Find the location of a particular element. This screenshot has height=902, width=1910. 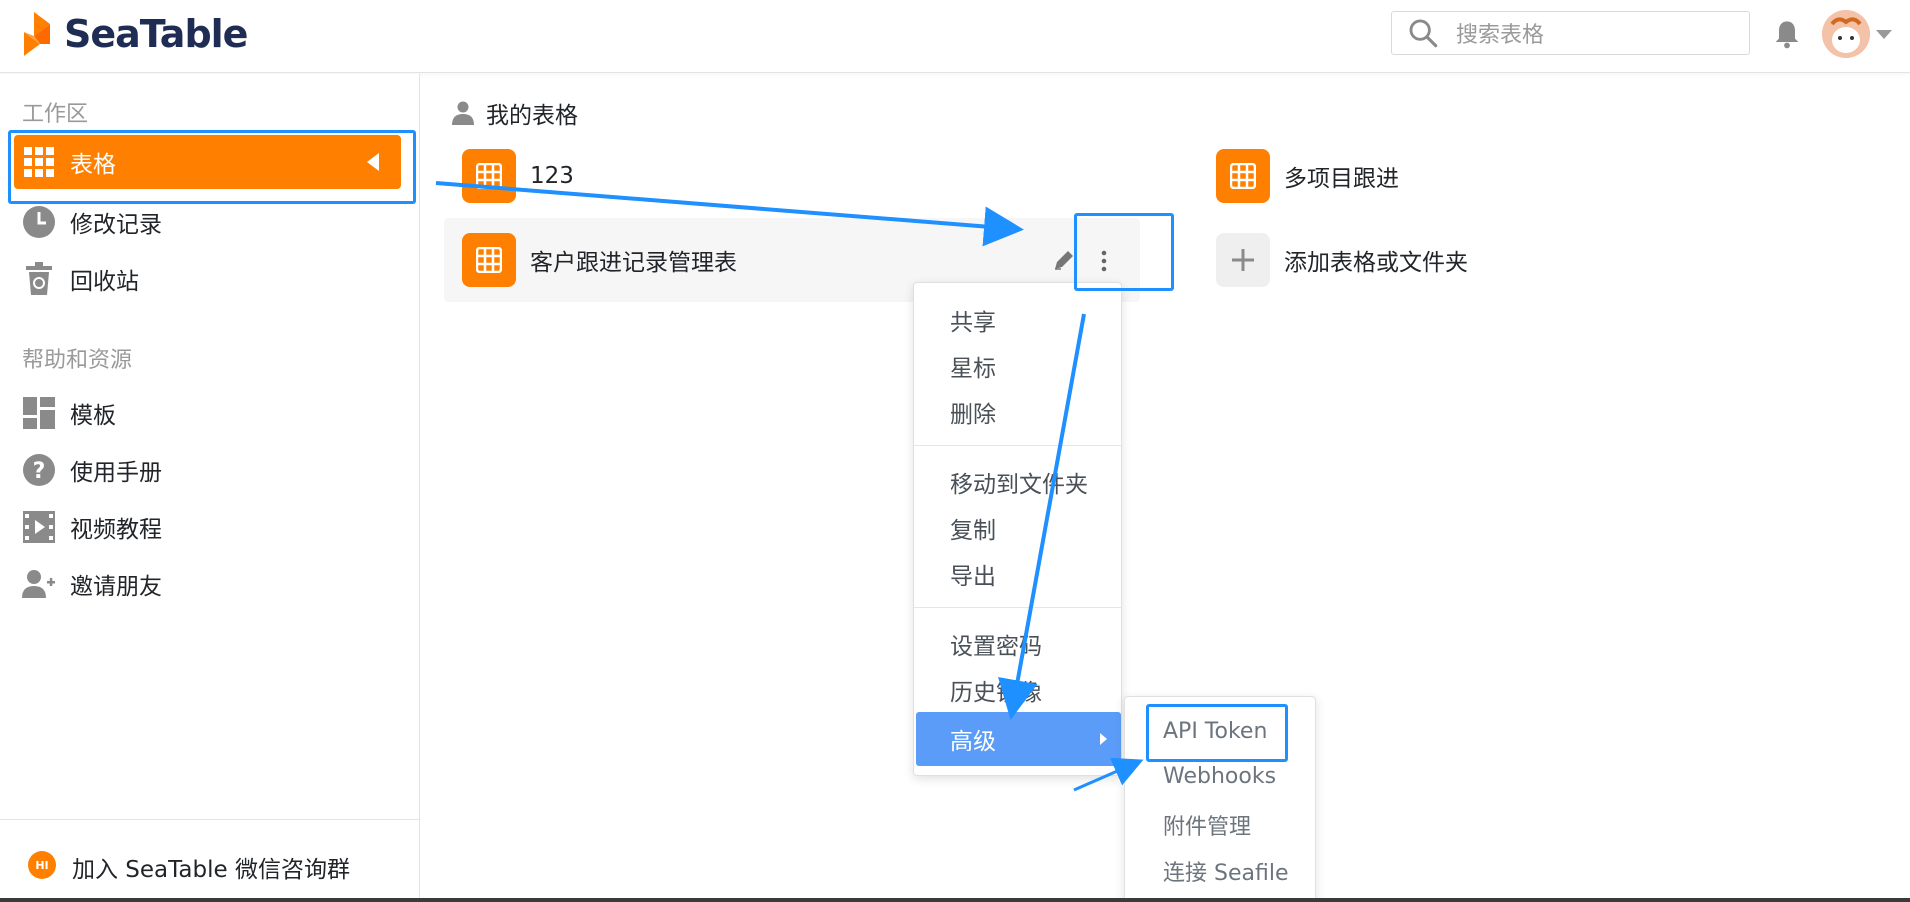

submenu-item-attachments: 附件管理 is located at coordinates (1207, 825).